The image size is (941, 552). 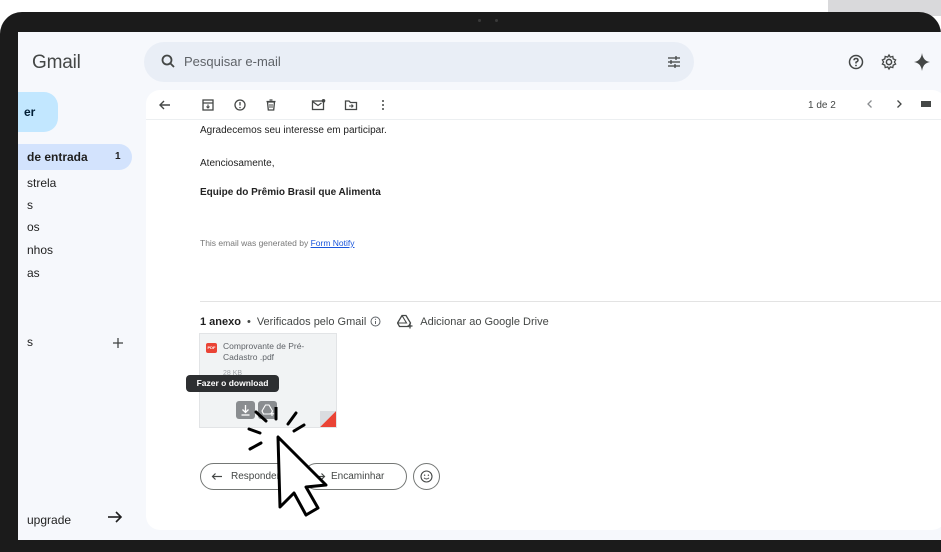 I want to click on sidebar-item-label: as, so click(x=33, y=273).